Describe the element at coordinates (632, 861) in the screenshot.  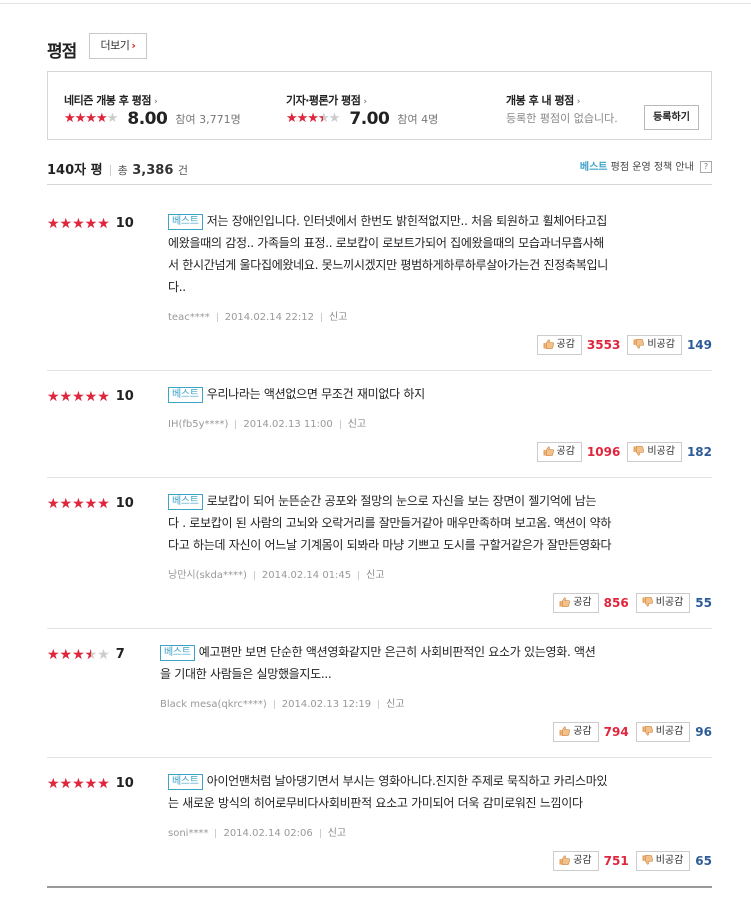
I see `vote-controls: 공감 751 비공감 65` at that location.